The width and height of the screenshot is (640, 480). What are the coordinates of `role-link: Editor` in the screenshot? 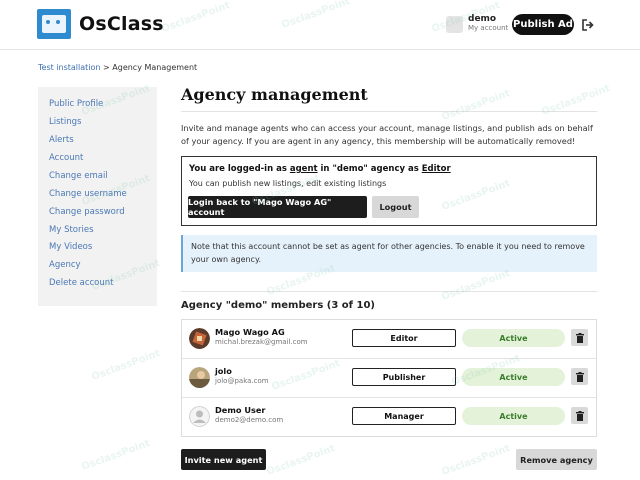 It's located at (436, 169).